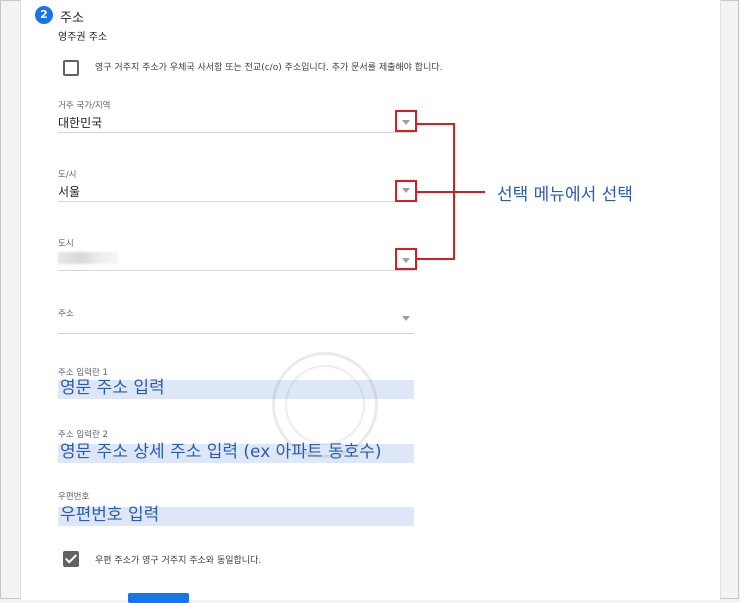 The width and height of the screenshot is (740, 603). I want to click on care-of-checkbox, so click(71, 68).